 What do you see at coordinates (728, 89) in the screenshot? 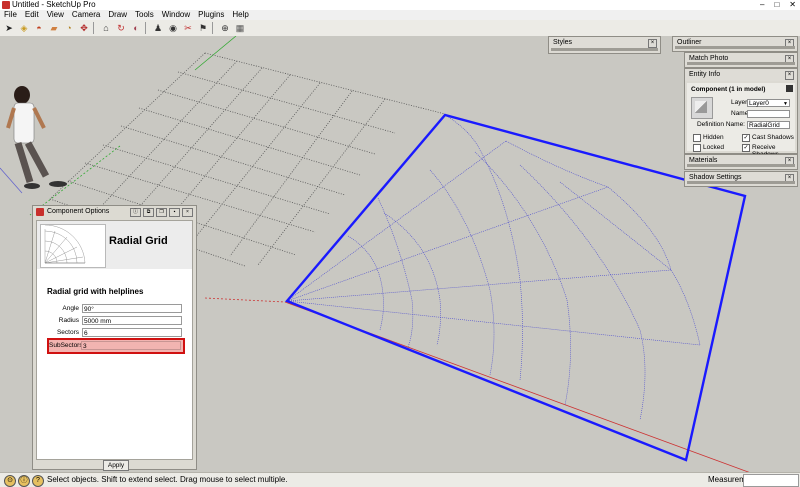
I see `entity-info-heading: Component (1 in model)` at bounding box center [728, 89].